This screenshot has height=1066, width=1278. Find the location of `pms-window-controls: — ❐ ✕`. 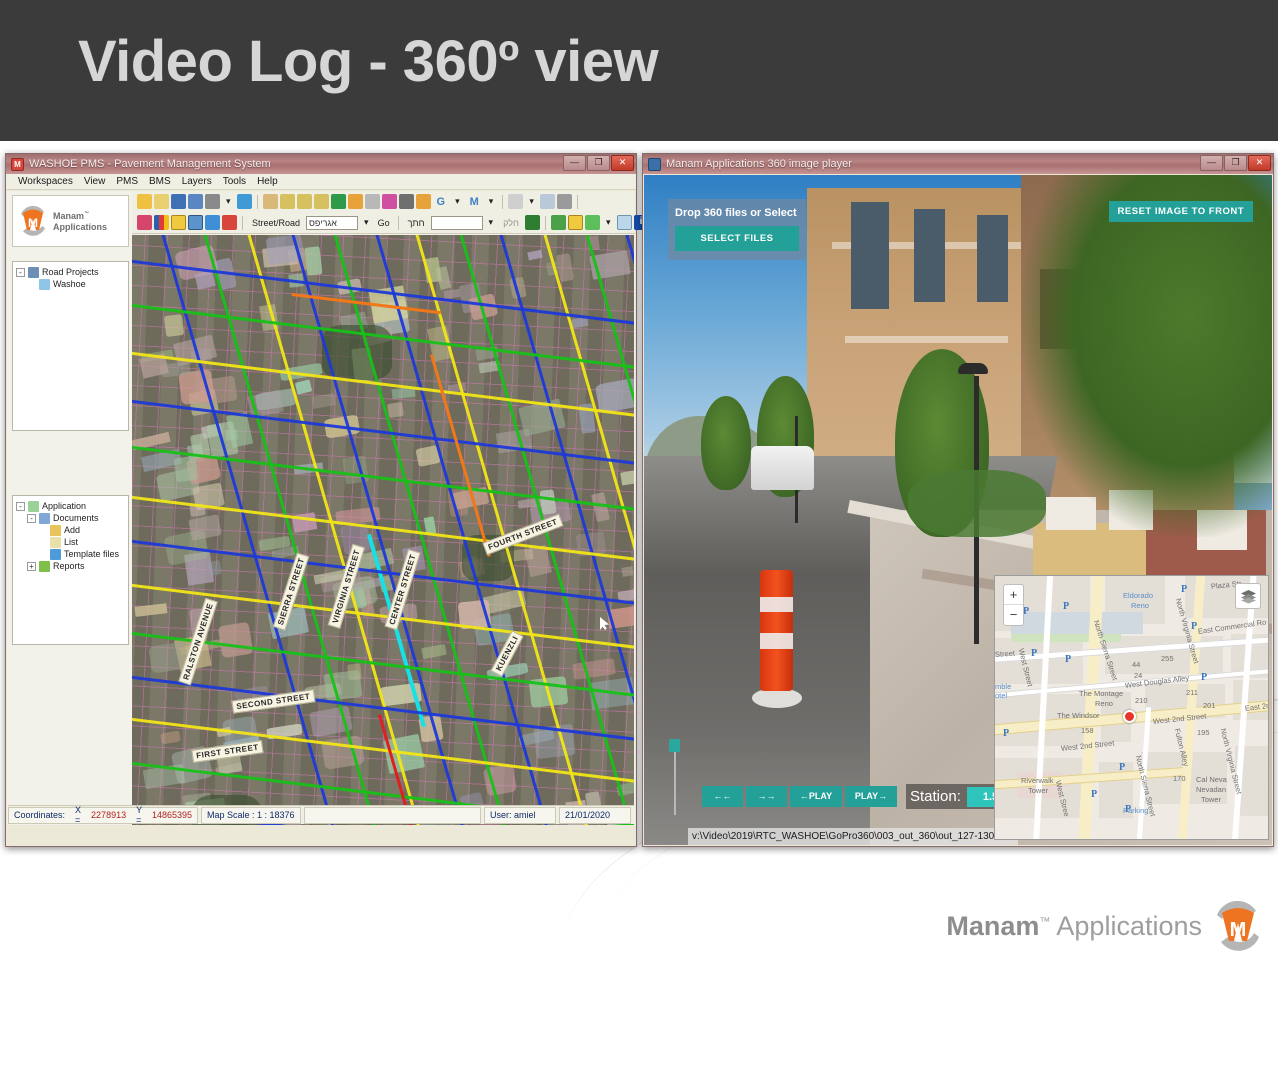

pms-window-controls: — ❐ ✕ is located at coordinates (598, 163).